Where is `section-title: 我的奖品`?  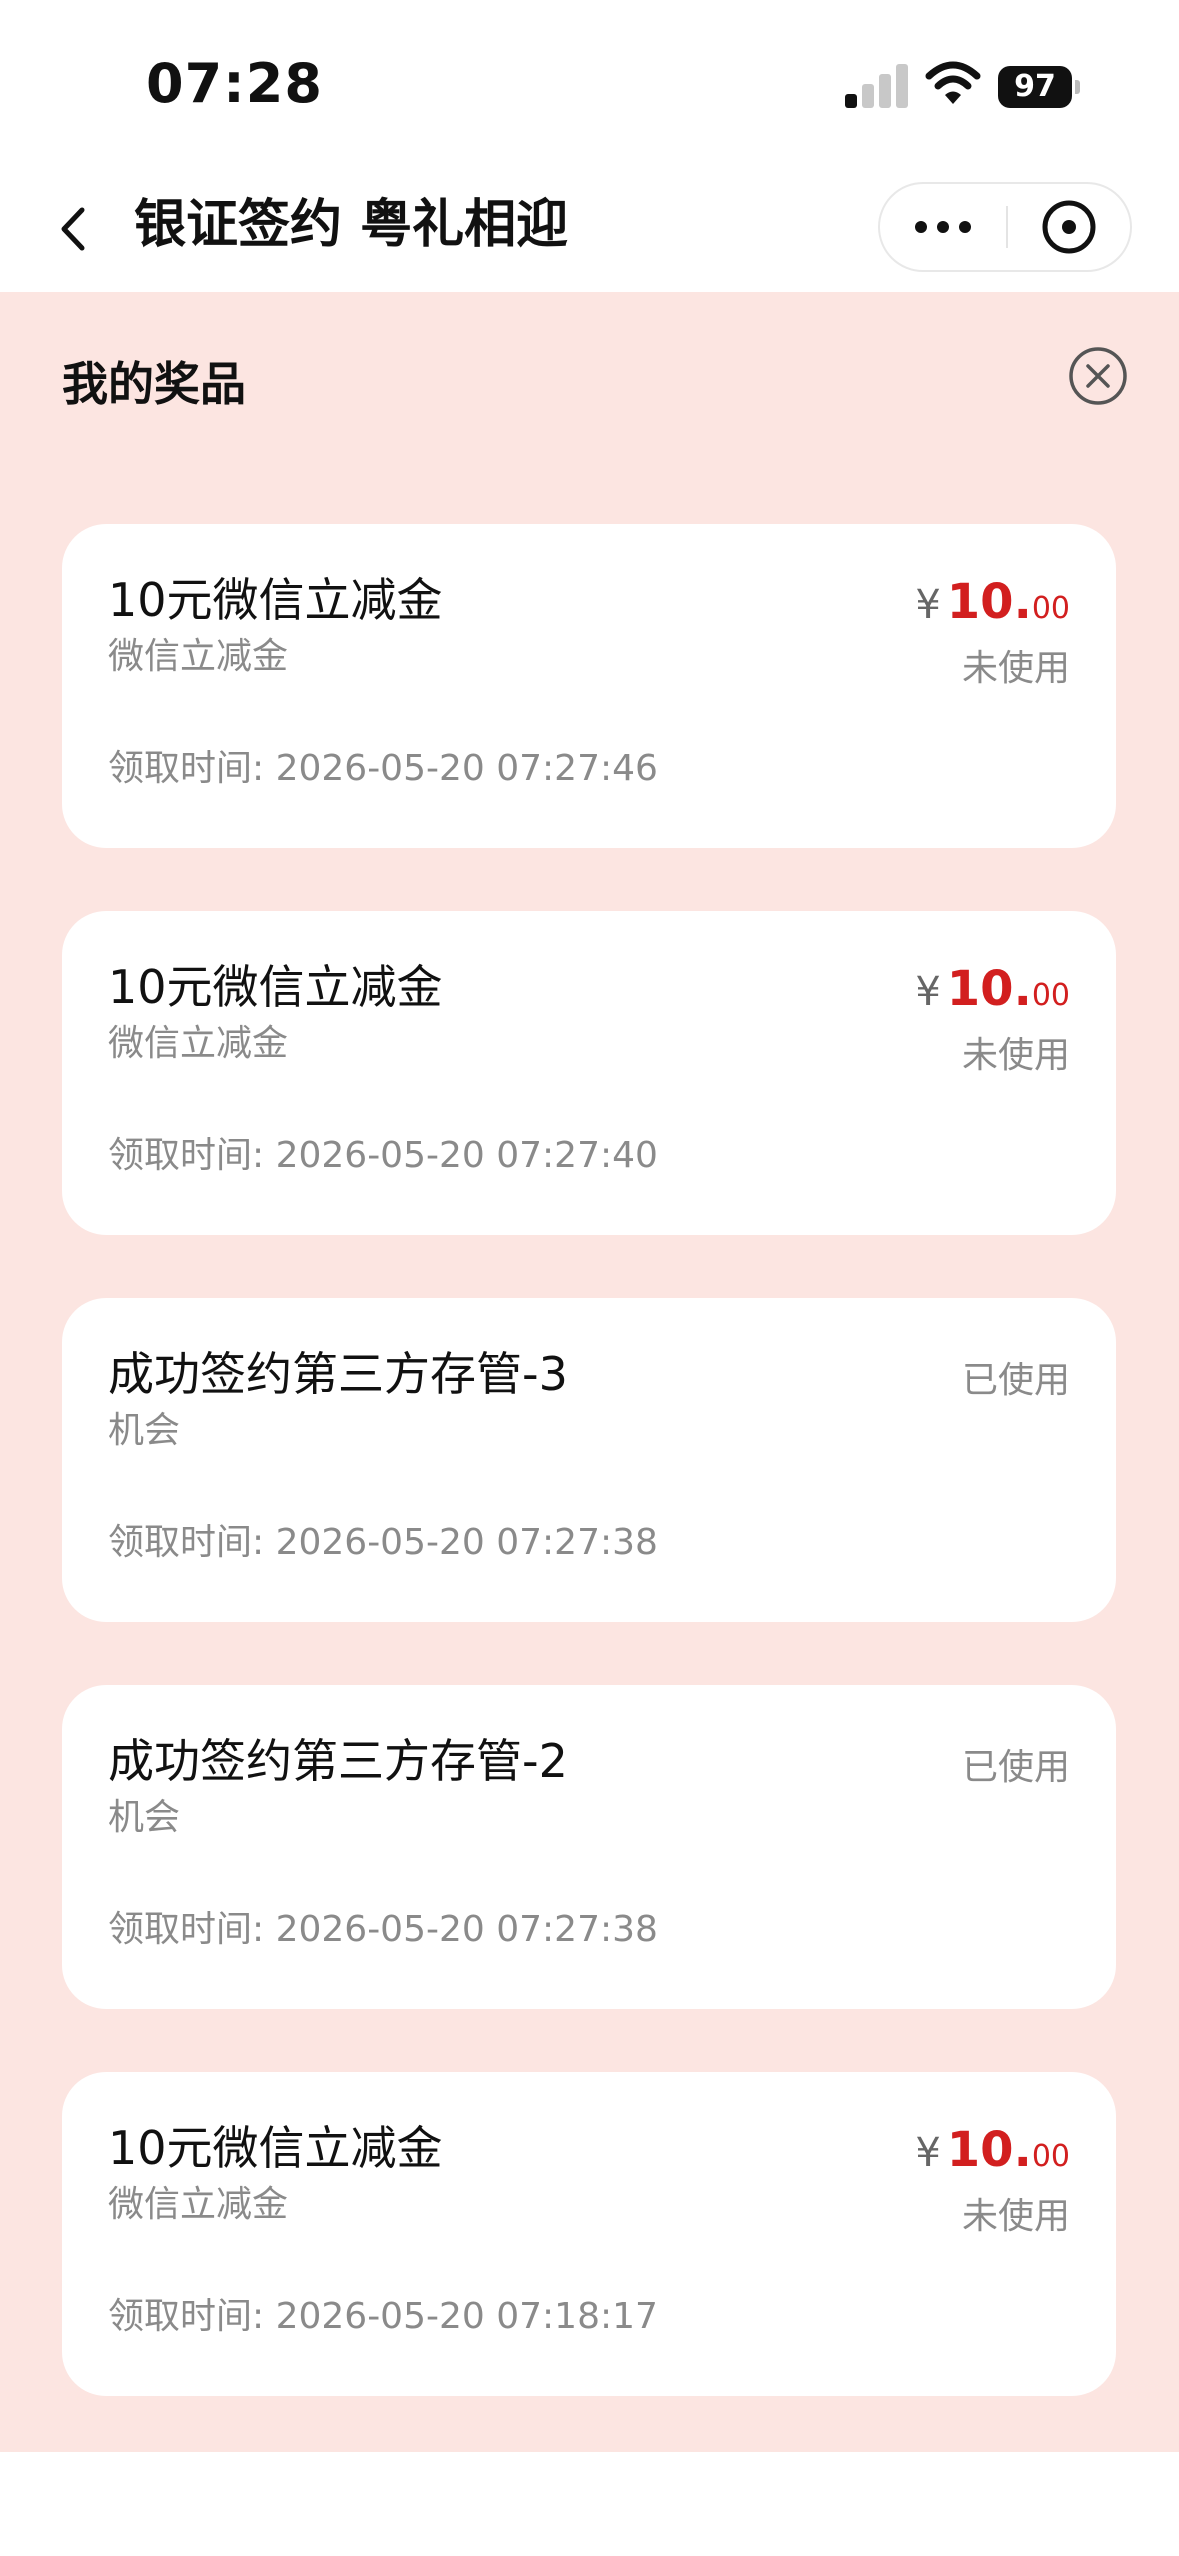 section-title: 我的奖品 is located at coordinates (154, 384).